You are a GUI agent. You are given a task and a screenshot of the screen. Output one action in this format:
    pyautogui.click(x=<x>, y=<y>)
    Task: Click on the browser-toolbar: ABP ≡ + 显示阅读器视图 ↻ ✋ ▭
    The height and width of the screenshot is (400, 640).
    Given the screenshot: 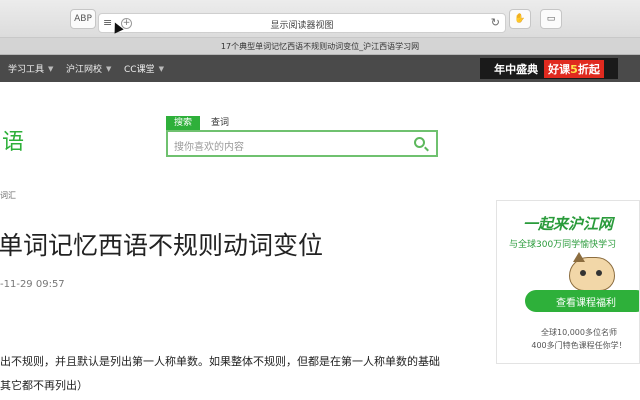 What is the action you would take?
    pyautogui.click(x=320, y=19)
    